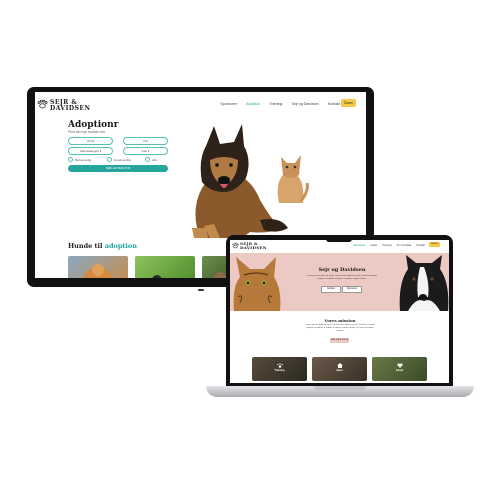 The width and height of the screenshot is (500, 500). I want to click on card-label: Træning, so click(279, 370).